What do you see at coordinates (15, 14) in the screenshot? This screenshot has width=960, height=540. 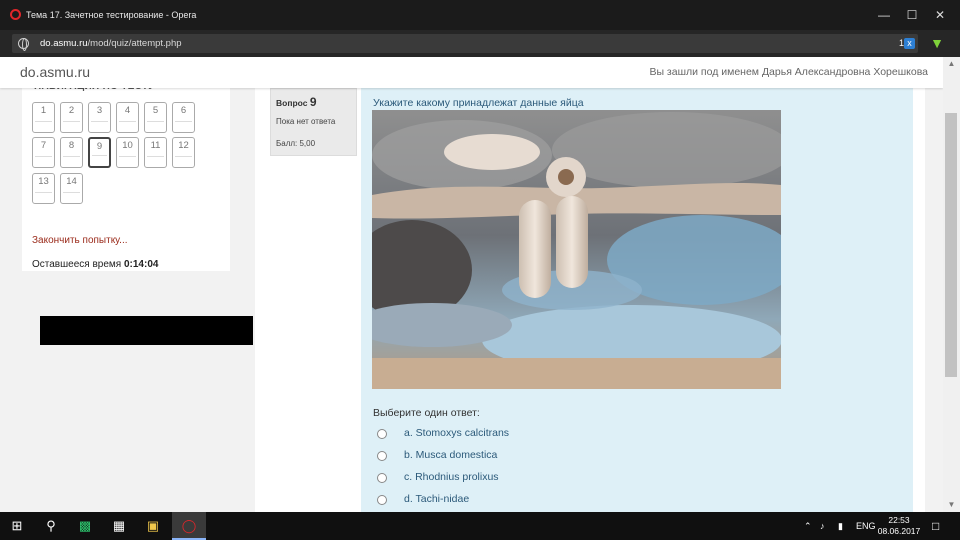 I see `opera-logo-icon` at bounding box center [15, 14].